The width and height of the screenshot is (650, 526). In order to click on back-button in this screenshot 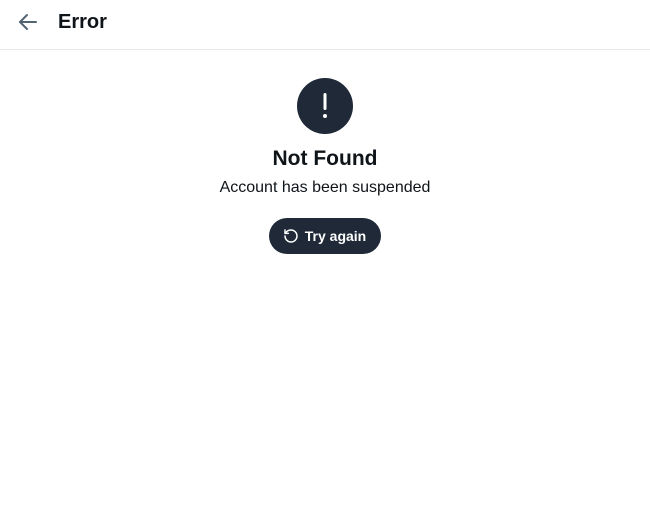, I will do `click(28, 22)`.